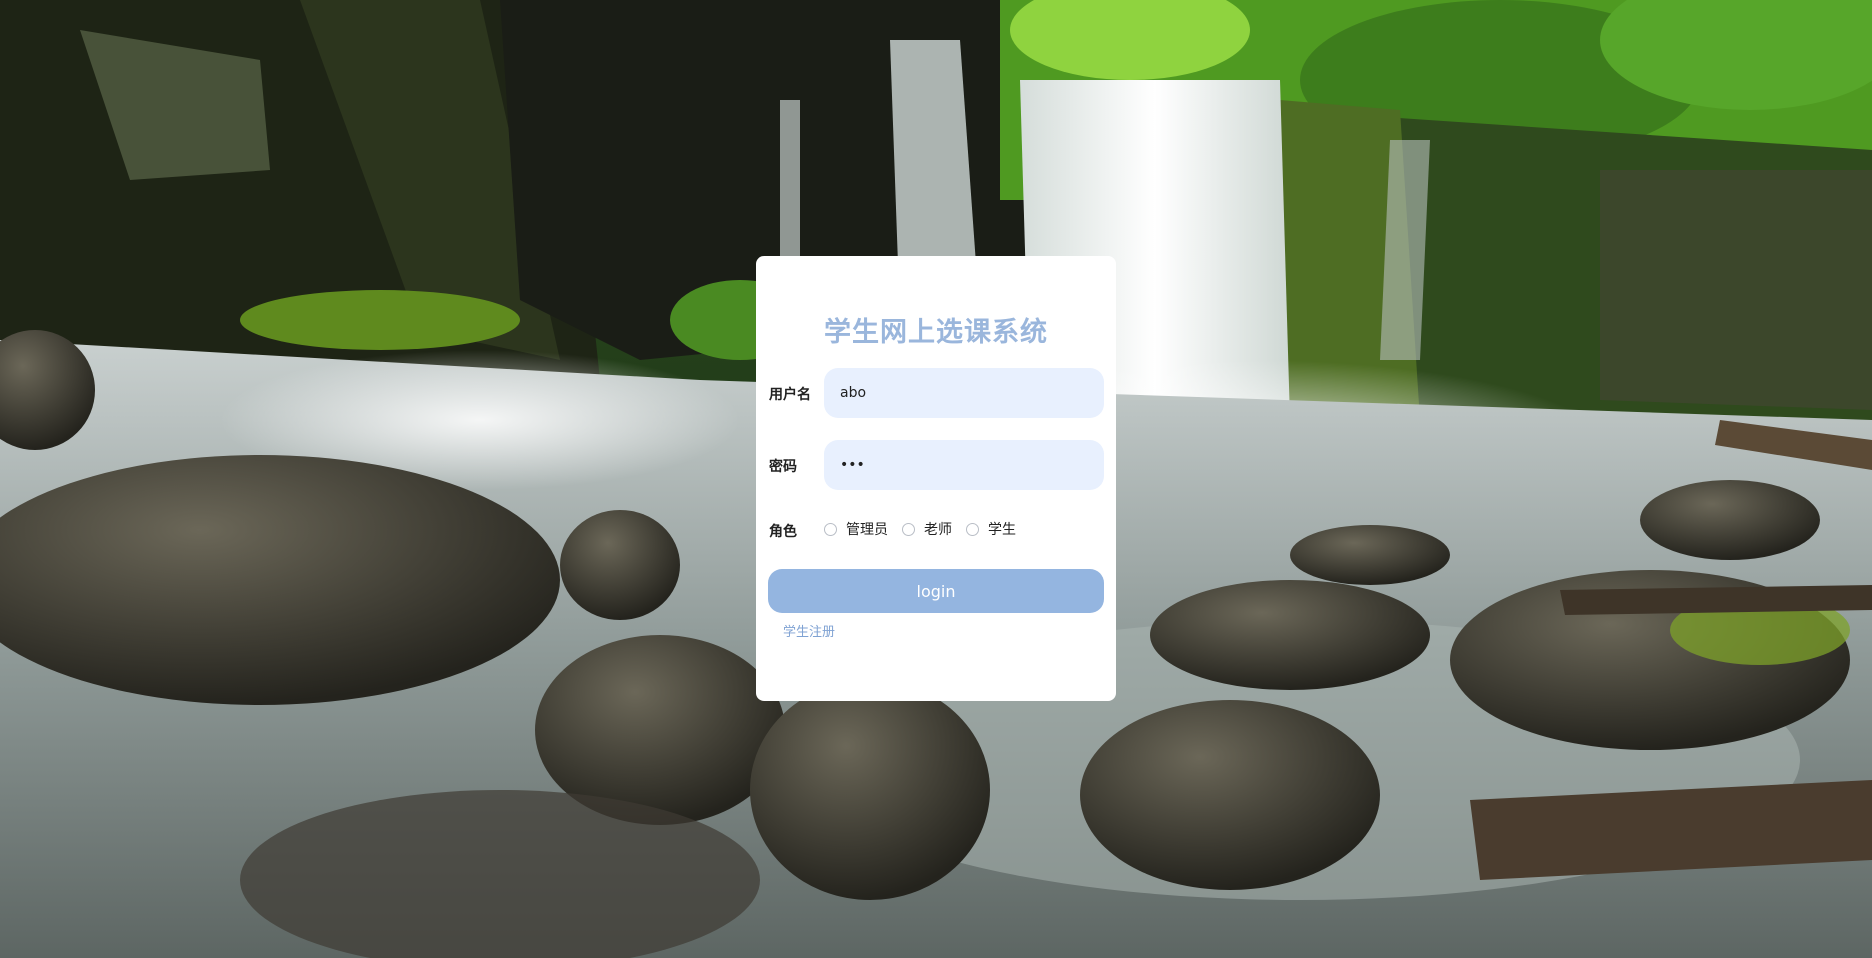 The width and height of the screenshot is (1872, 958). Describe the element at coordinates (783, 467) in the screenshot. I see `password-label: 密码` at that location.